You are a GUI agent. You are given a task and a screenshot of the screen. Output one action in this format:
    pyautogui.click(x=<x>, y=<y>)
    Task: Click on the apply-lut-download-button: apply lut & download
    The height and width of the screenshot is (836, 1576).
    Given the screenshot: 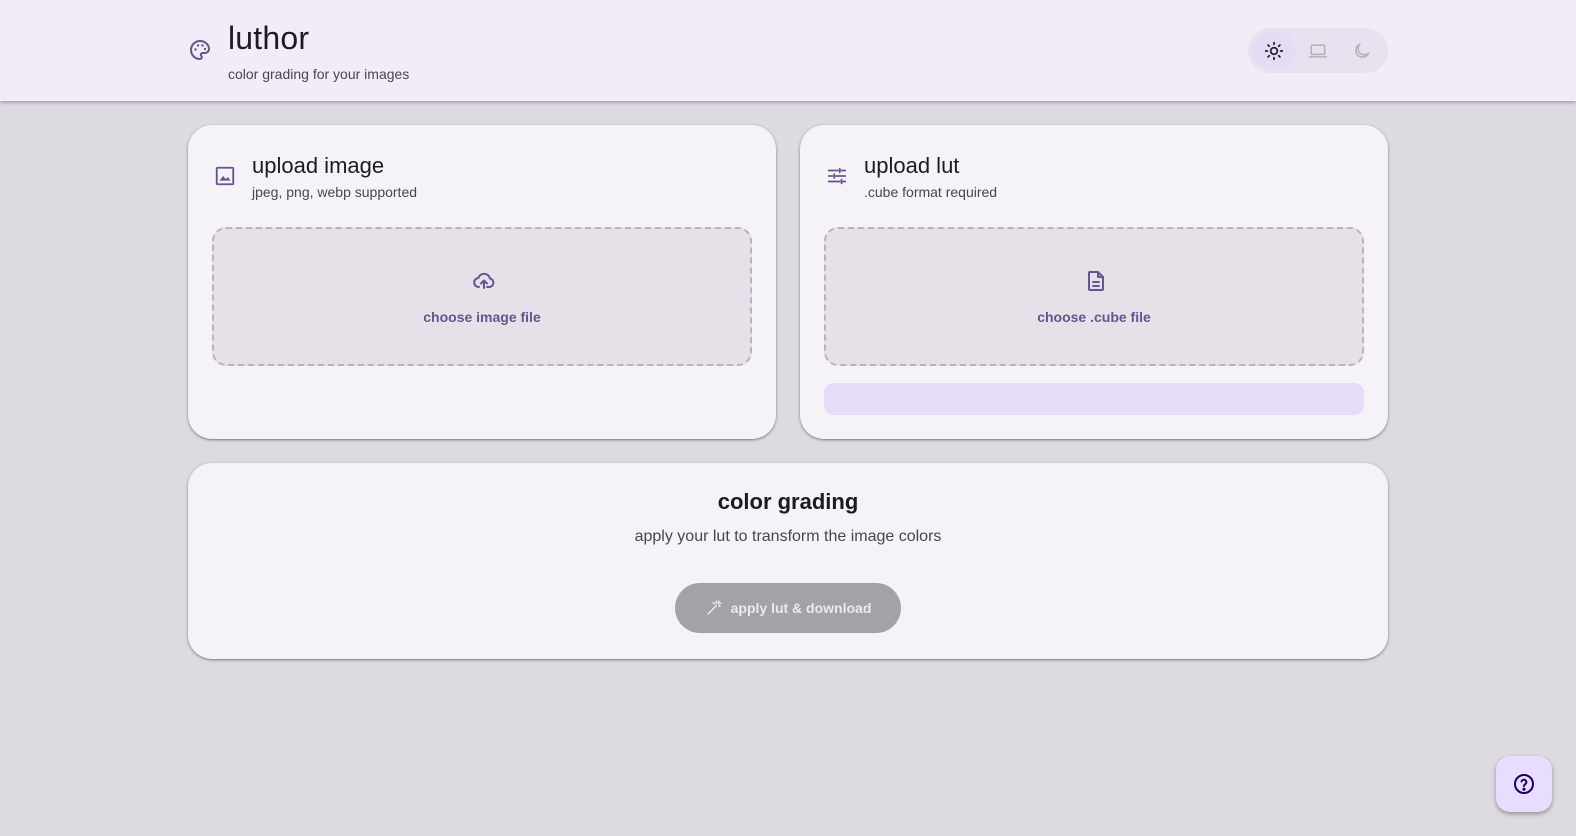 What is the action you would take?
    pyautogui.click(x=788, y=608)
    